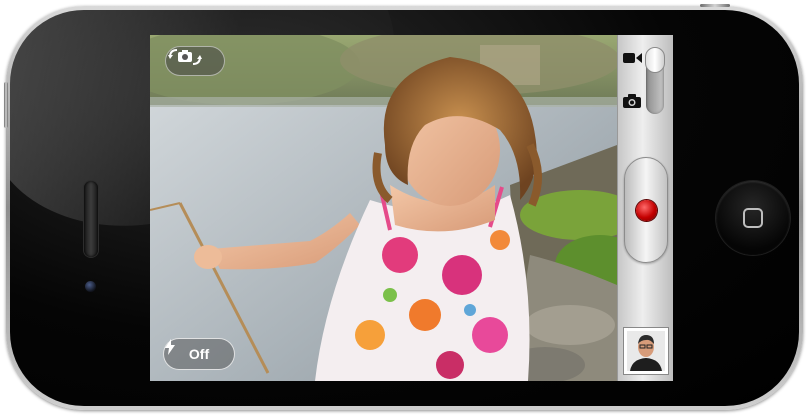 Image resolution: width=809 pixels, height=415 pixels. I want to click on home-button, so click(753, 218).